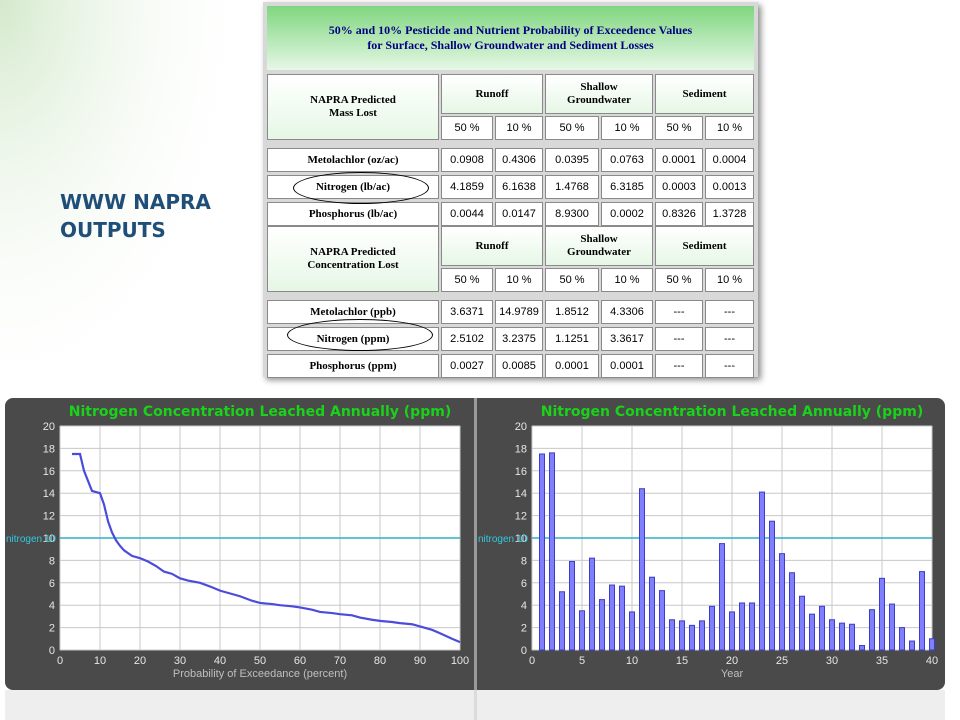 The height and width of the screenshot is (720, 960). What do you see at coordinates (627, 160) in the screenshot?
I see `value-cell: 0.0763` at bounding box center [627, 160].